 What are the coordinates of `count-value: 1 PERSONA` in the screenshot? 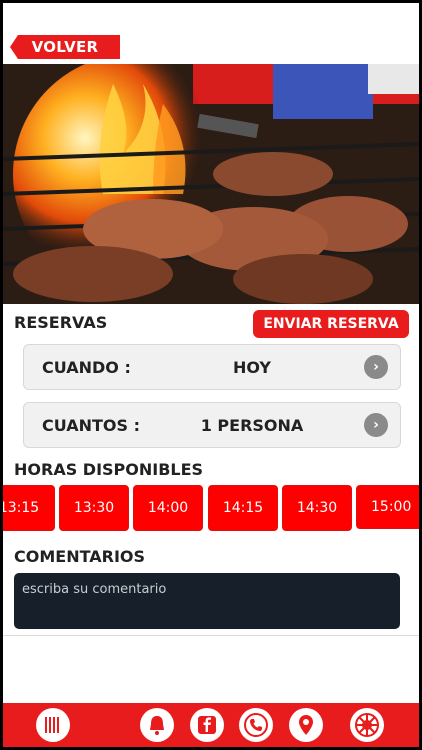 It's located at (252, 425).